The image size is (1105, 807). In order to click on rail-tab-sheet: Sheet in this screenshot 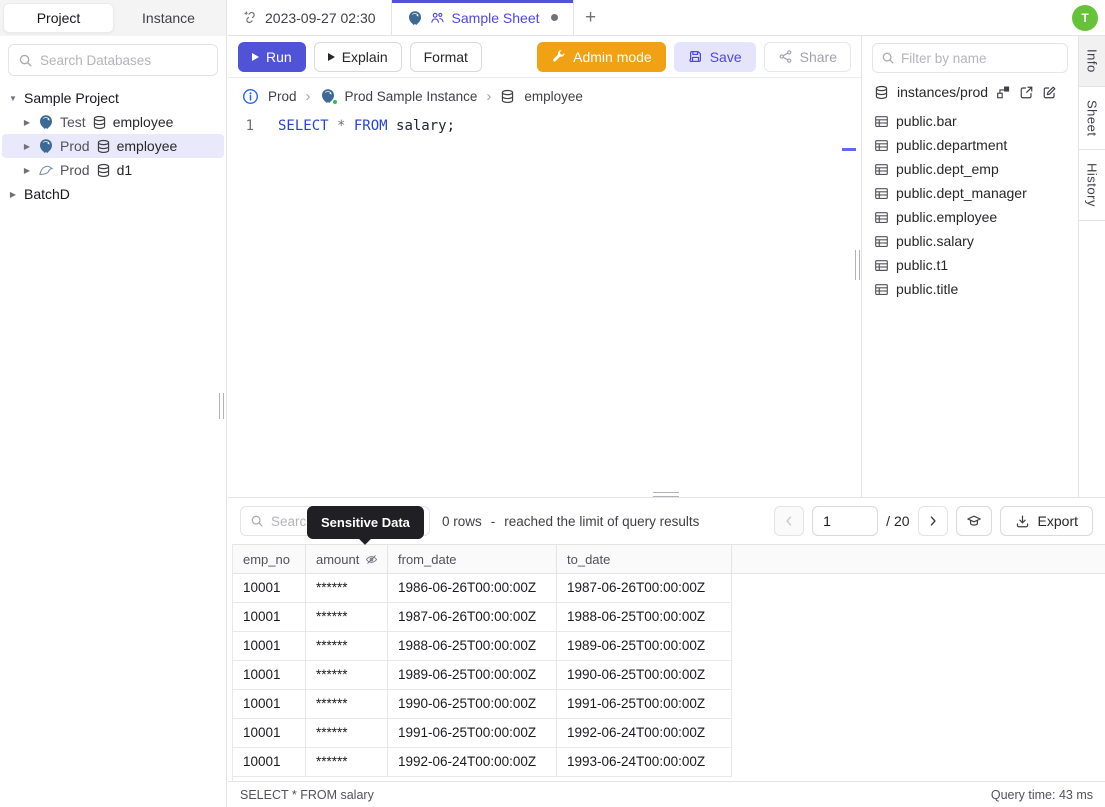, I will do `click(1092, 119)`.